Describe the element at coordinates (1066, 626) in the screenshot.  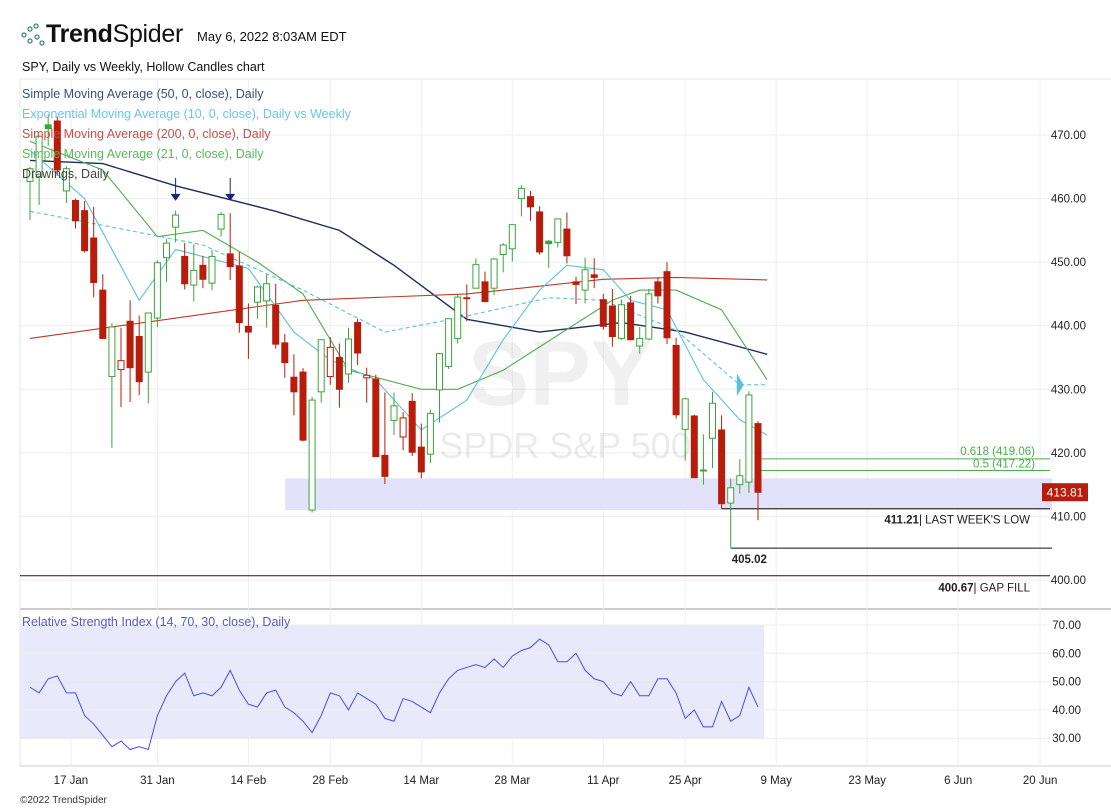
I see `rsi-tick-label: 70.00` at that location.